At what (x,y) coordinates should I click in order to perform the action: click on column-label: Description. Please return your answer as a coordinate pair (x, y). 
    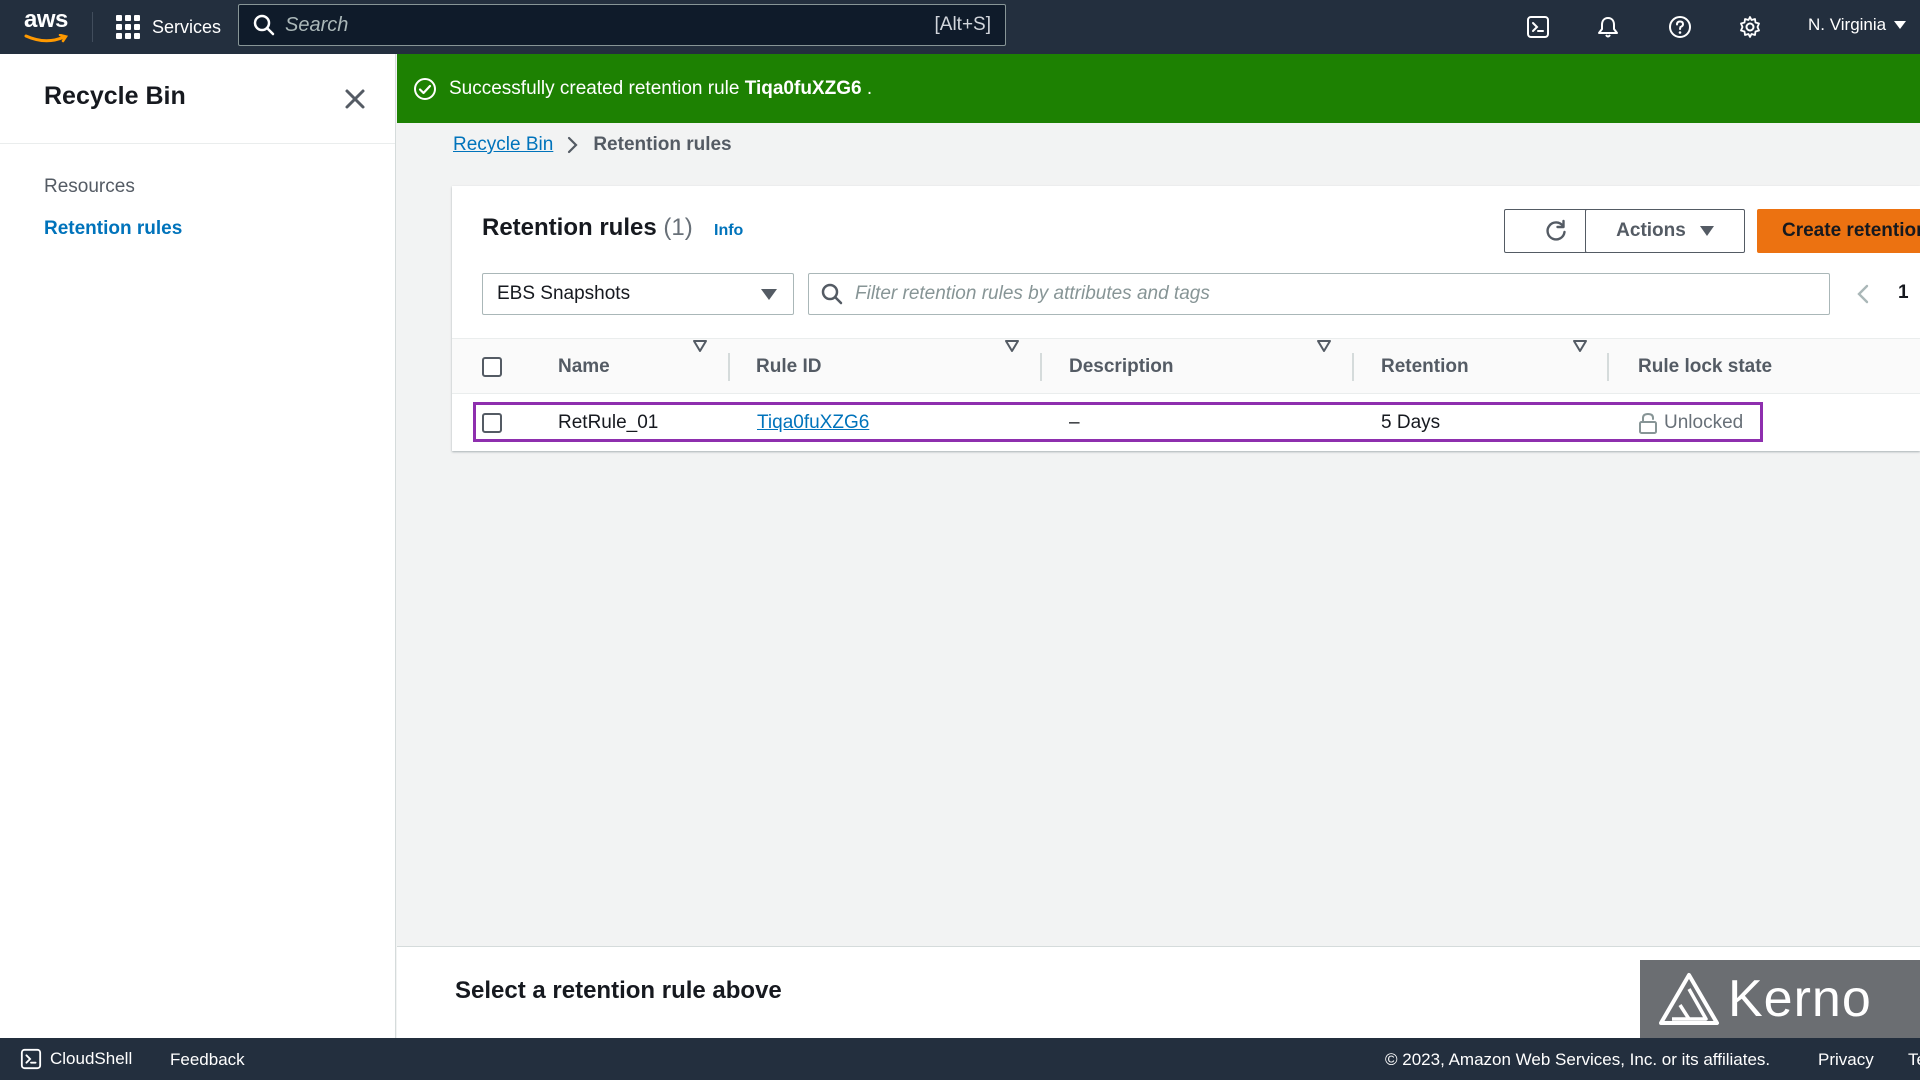
    Looking at the image, I should click on (1121, 366).